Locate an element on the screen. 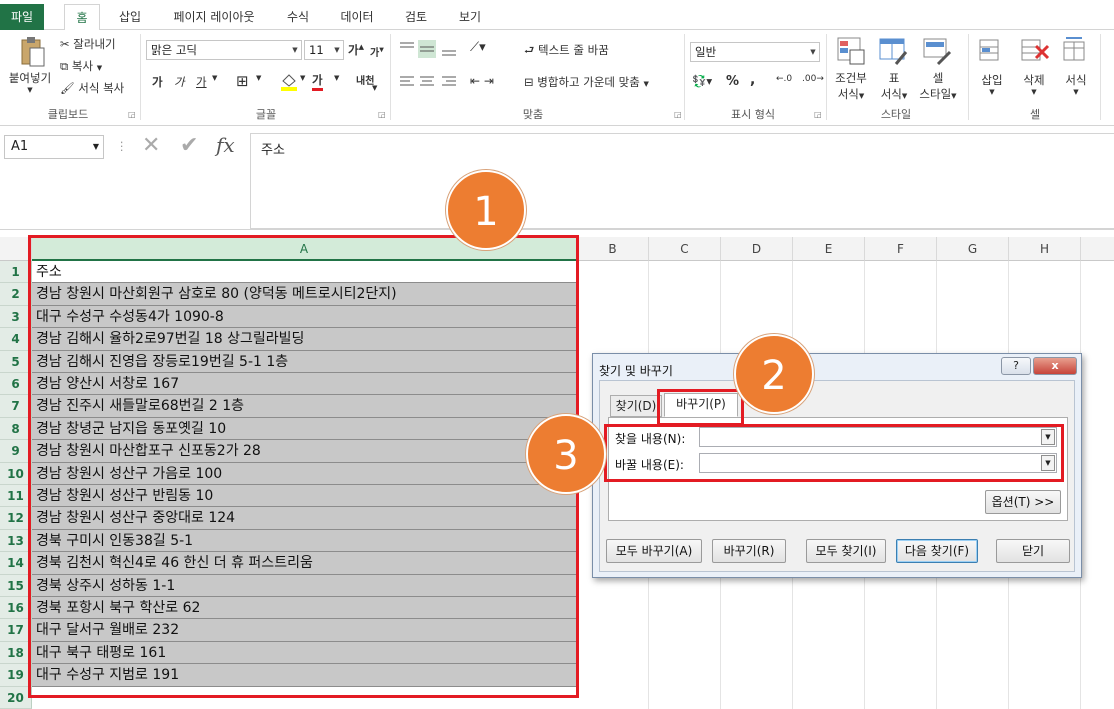  cut-button: ✂ 잘라내기 is located at coordinates (88, 44).